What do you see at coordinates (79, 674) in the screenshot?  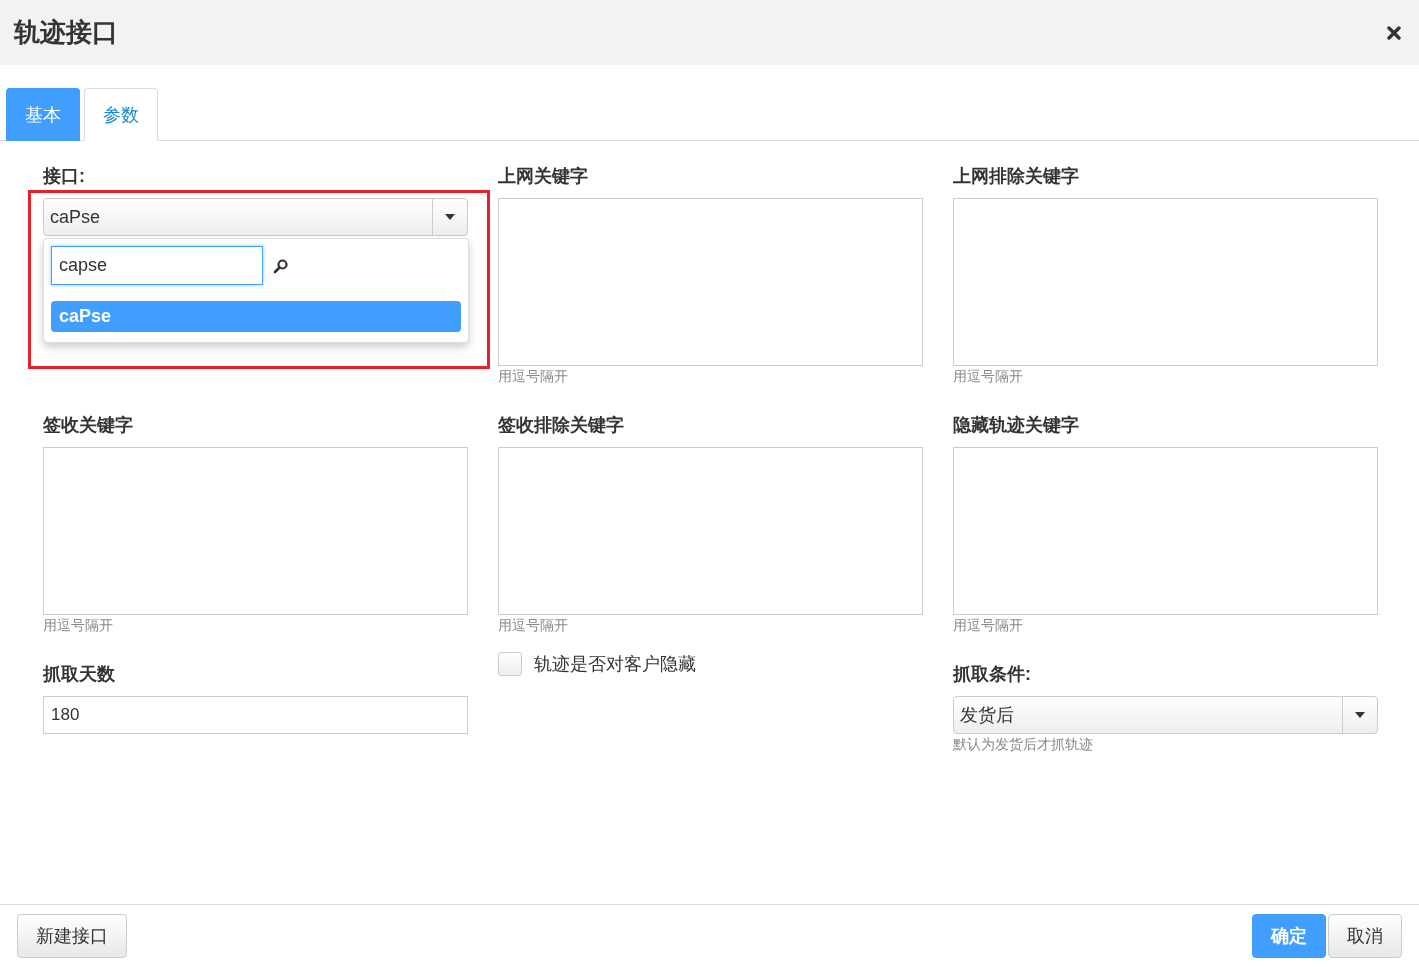 I see `field-label: 抓取天数` at bounding box center [79, 674].